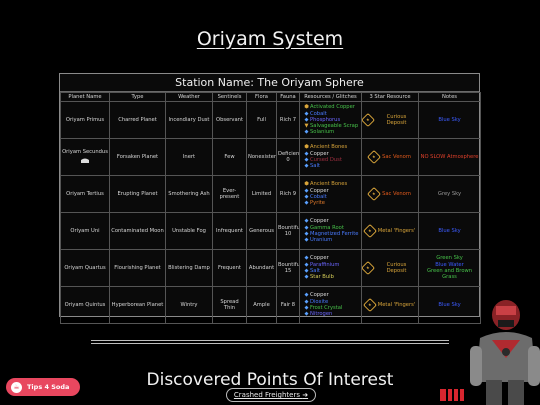  Describe the element at coordinates (229, 194) in the screenshot. I see `planet-sentinels: Ever-present` at that location.